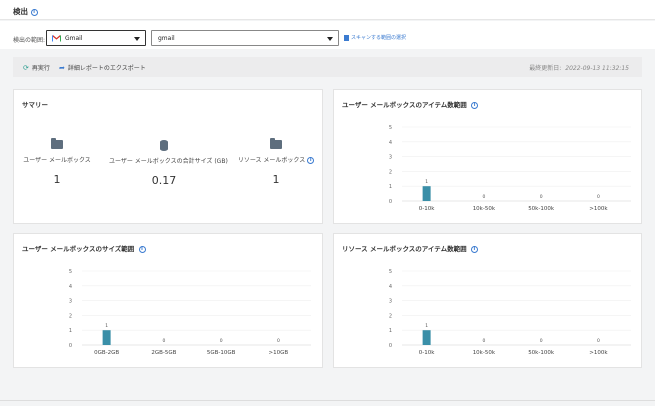 The height and width of the screenshot is (406, 655). I want to click on chart-title: ユーザー メールボックスのサイズ範囲 i, so click(84, 248).